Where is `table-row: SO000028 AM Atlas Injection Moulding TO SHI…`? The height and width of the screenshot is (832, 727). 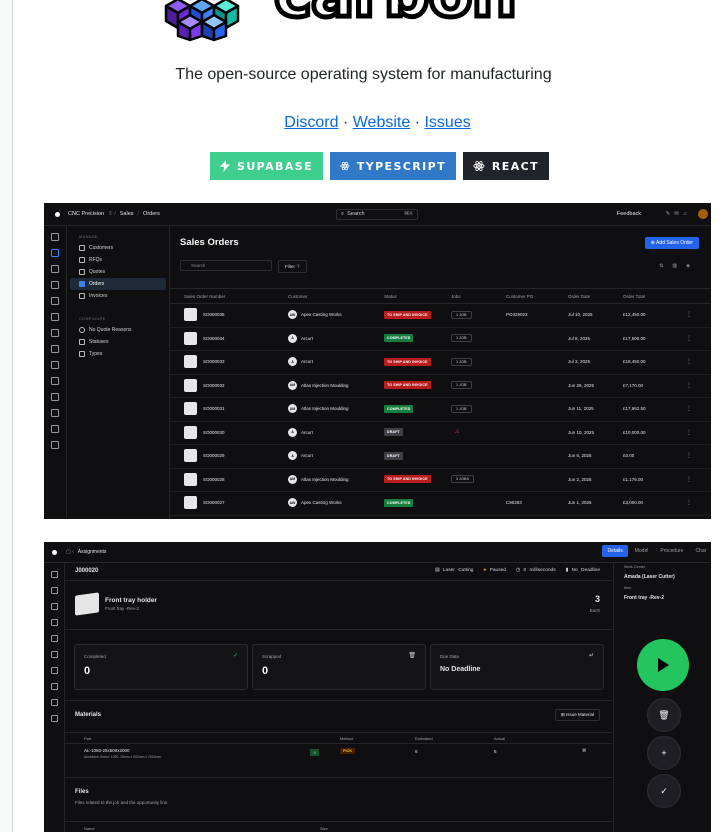 table-row: SO000028 AM Atlas Injection Moulding TO SHI… is located at coordinates (440, 480).